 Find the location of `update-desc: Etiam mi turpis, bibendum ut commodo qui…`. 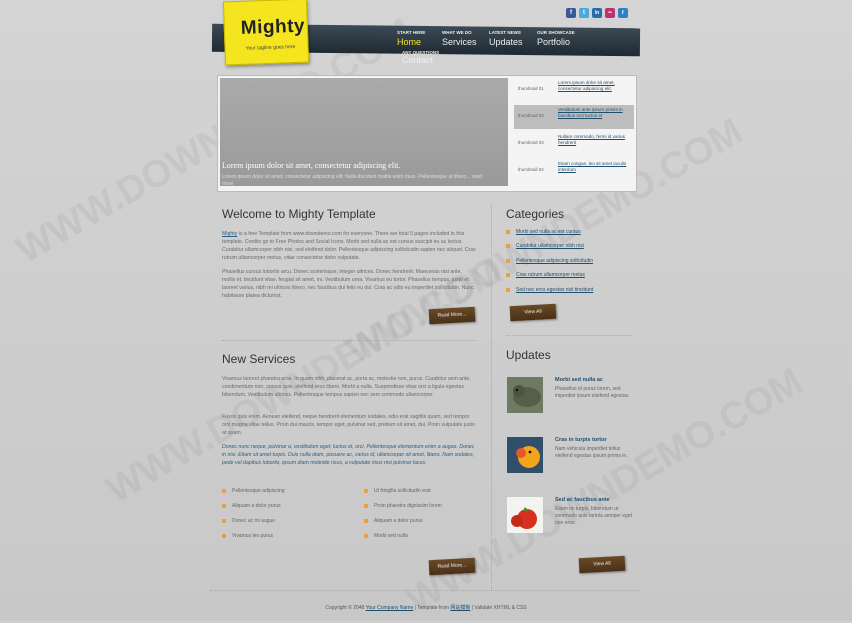

update-desc: Etiam mi turpis, bibendum ut commodo qui… is located at coordinates (593, 516).